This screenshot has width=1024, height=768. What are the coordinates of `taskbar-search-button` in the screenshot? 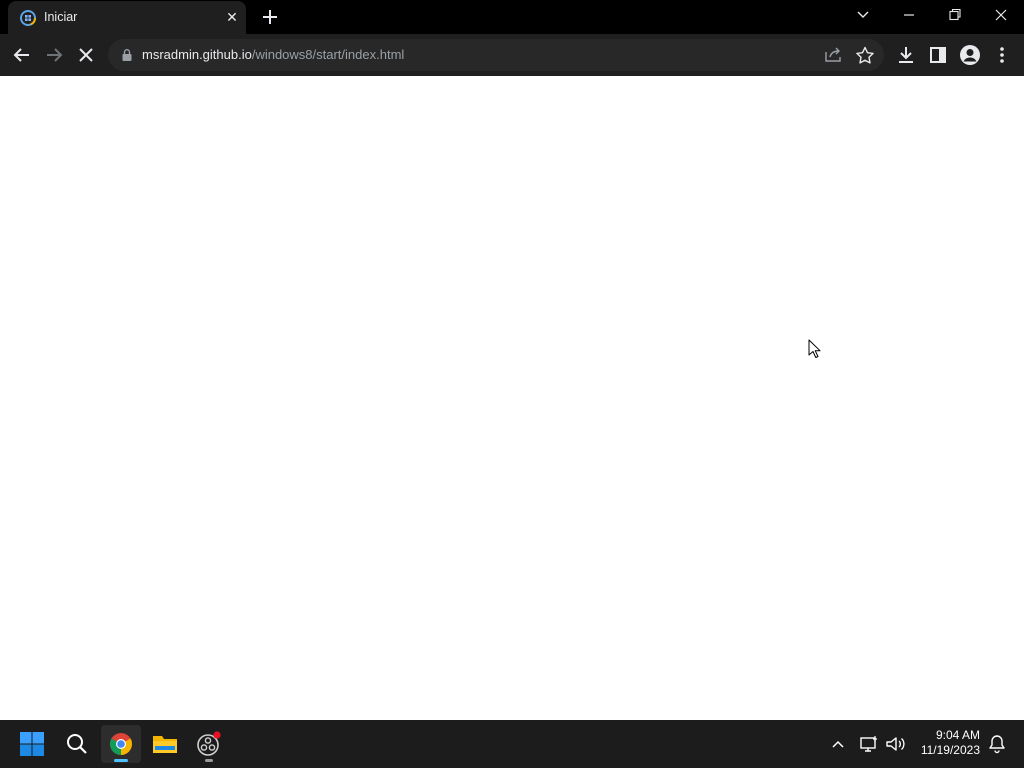 It's located at (77, 744).